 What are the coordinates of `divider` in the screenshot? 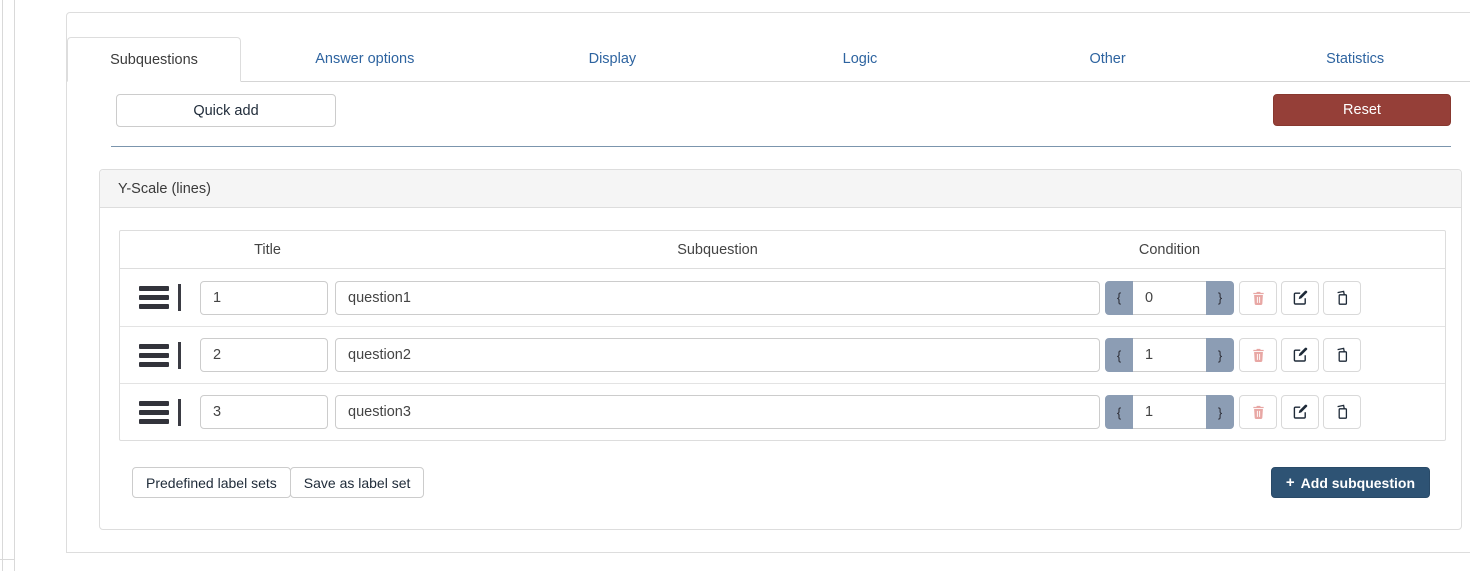 It's located at (781, 146).